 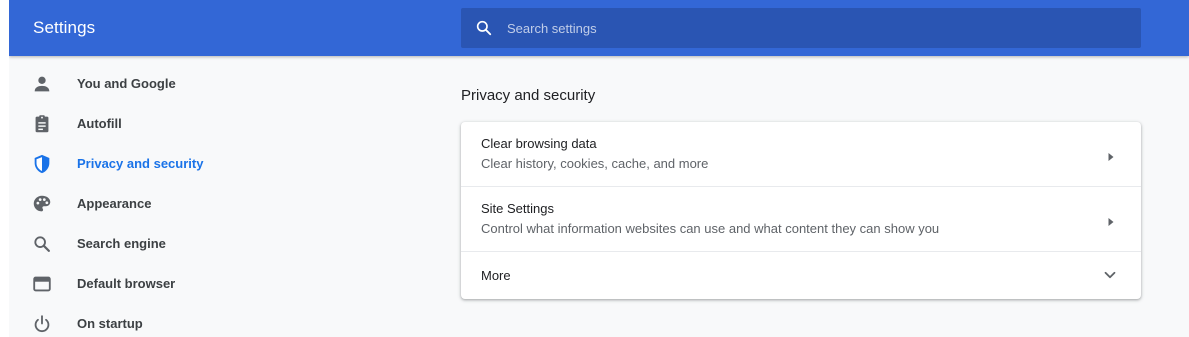 I want to click on search-input, so click(x=817, y=28).